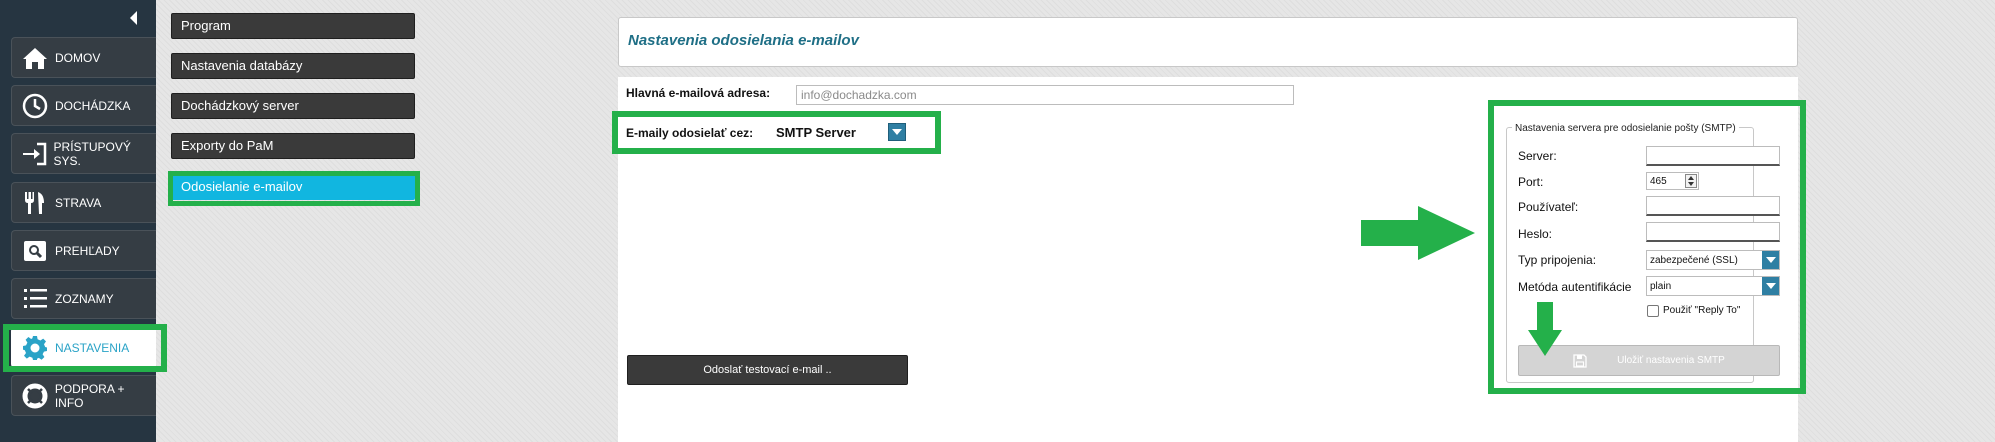 This screenshot has width=1995, height=442. Describe the element at coordinates (1694, 260) in the screenshot. I see `connection-type-value: zabezpečené (SSL)` at that location.